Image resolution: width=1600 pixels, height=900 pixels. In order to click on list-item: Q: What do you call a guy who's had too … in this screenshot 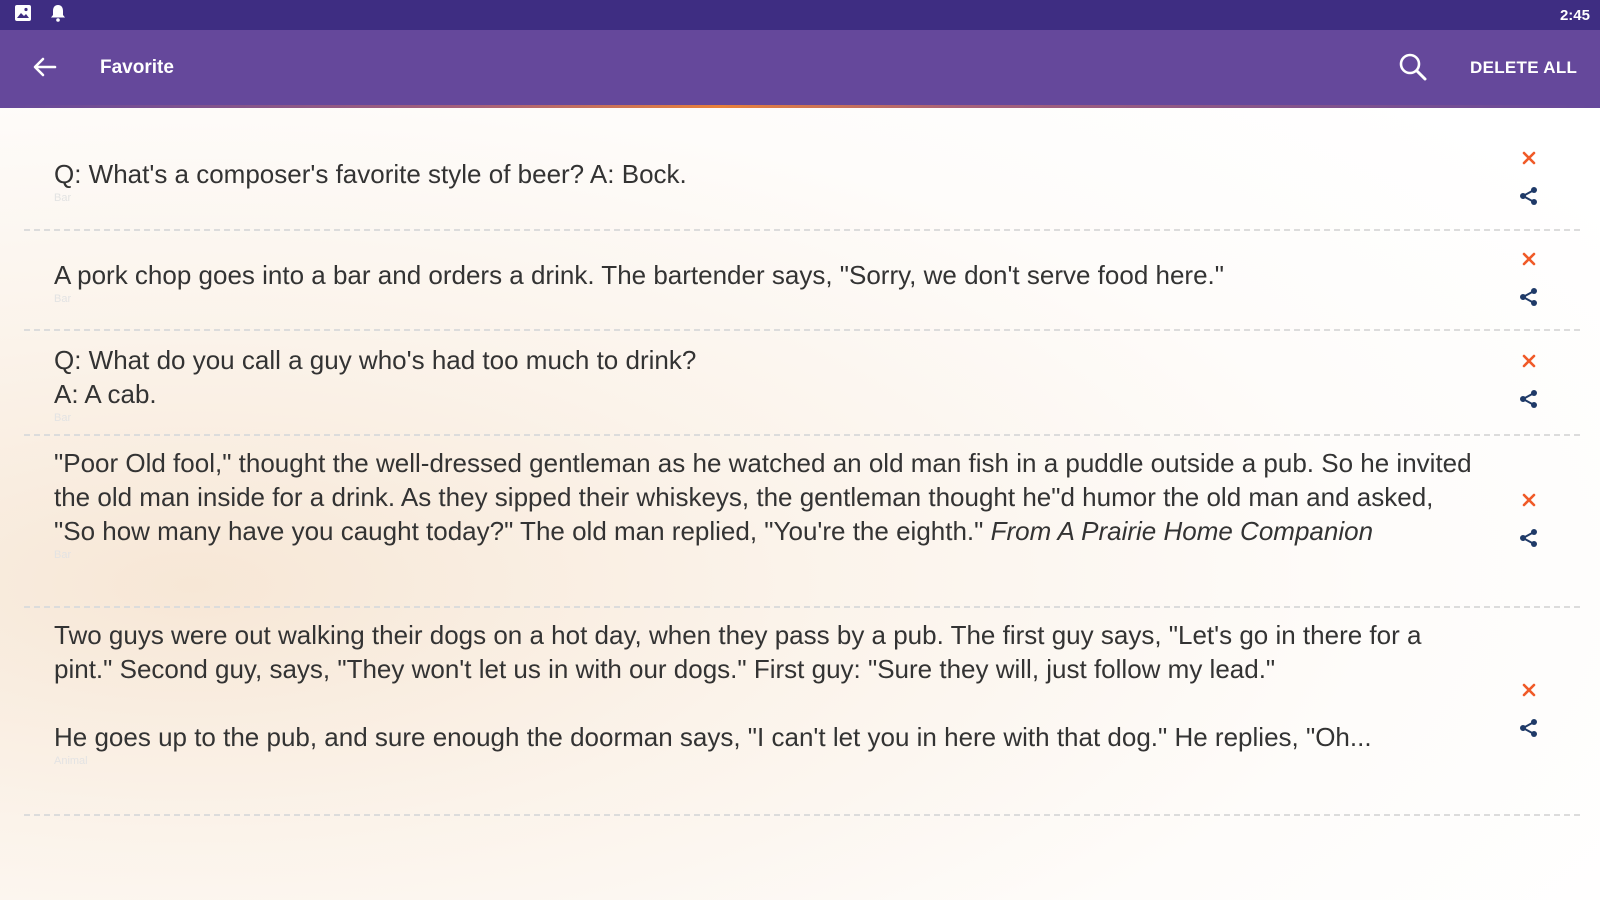, I will do `click(802, 383)`.